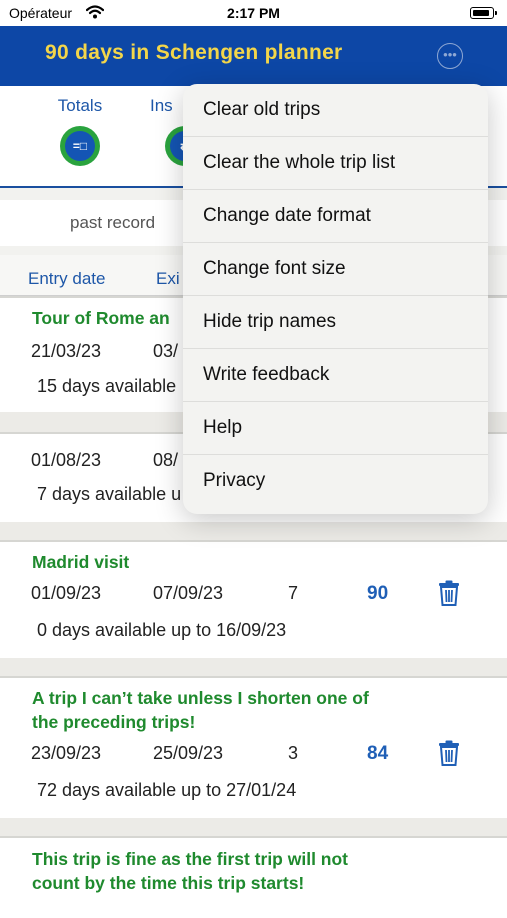  I want to click on trip-exit-date: 07/09/23, so click(188, 593).